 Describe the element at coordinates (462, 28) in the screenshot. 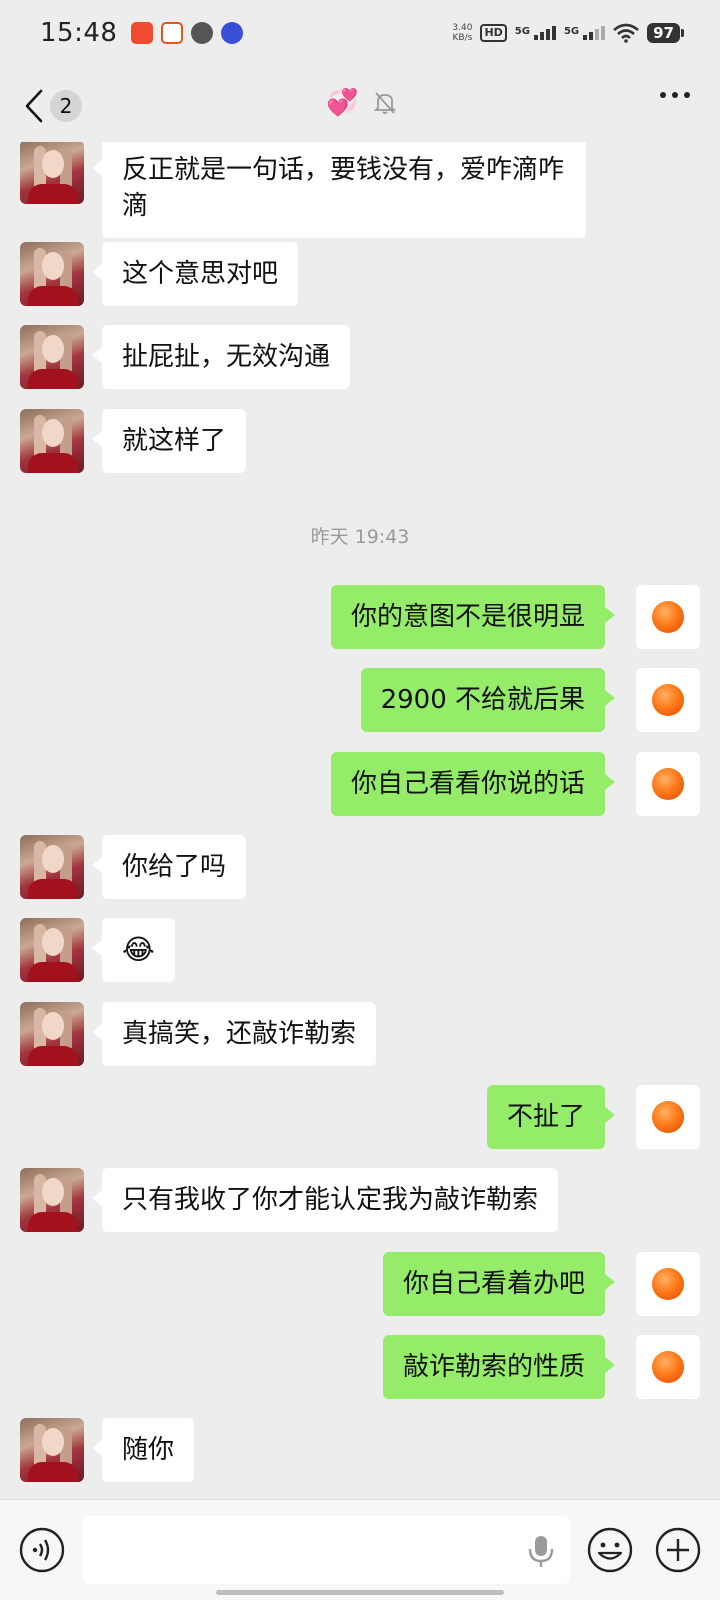

I see `network-speed-value: 3.40` at that location.